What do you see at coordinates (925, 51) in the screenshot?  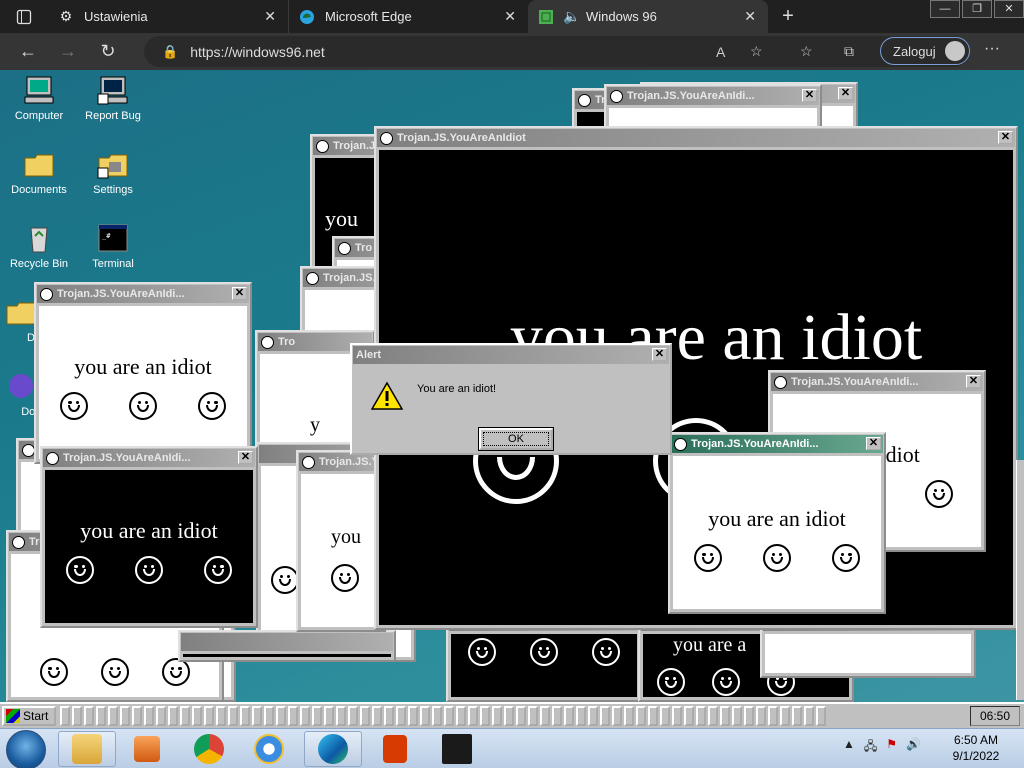 I see `login-button: Zaloguj` at bounding box center [925, 51].